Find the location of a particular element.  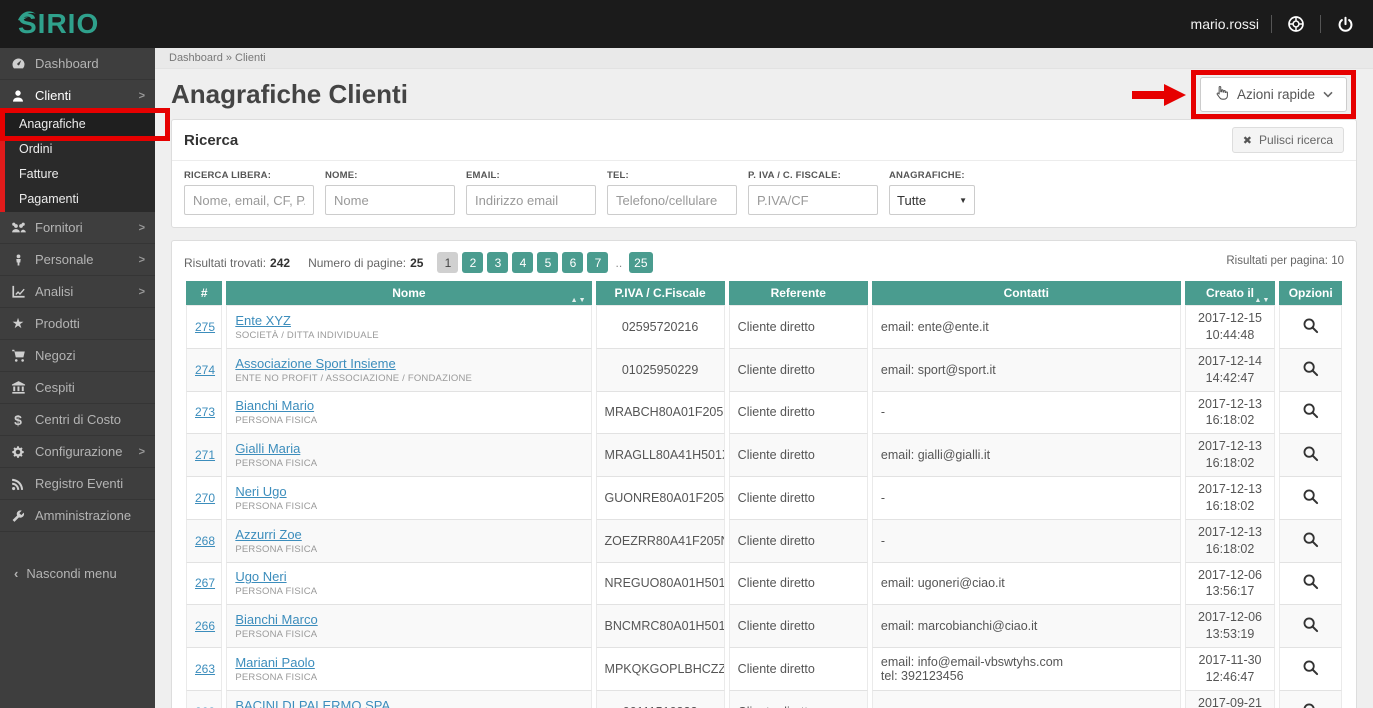

rss-icon is located at coordinates (18, 484).